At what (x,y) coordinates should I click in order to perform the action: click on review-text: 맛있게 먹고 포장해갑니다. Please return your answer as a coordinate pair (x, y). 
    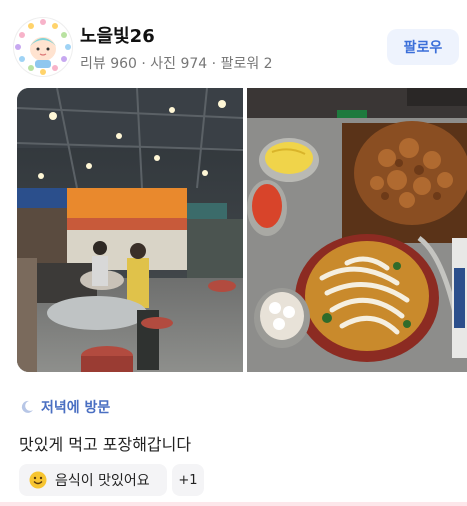
    Looking at the image, I should click on (105, 444).